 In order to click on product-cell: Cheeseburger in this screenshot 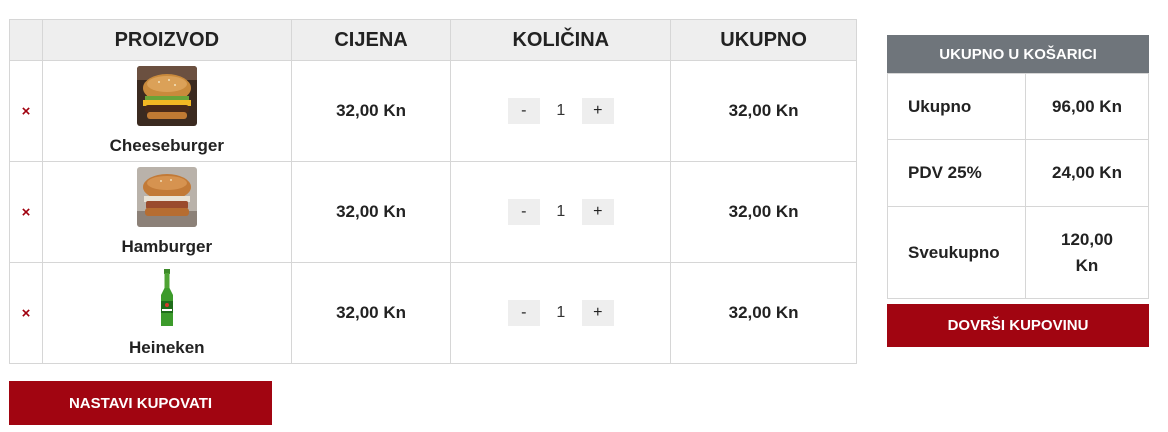, I will do `click(166, 111)`.